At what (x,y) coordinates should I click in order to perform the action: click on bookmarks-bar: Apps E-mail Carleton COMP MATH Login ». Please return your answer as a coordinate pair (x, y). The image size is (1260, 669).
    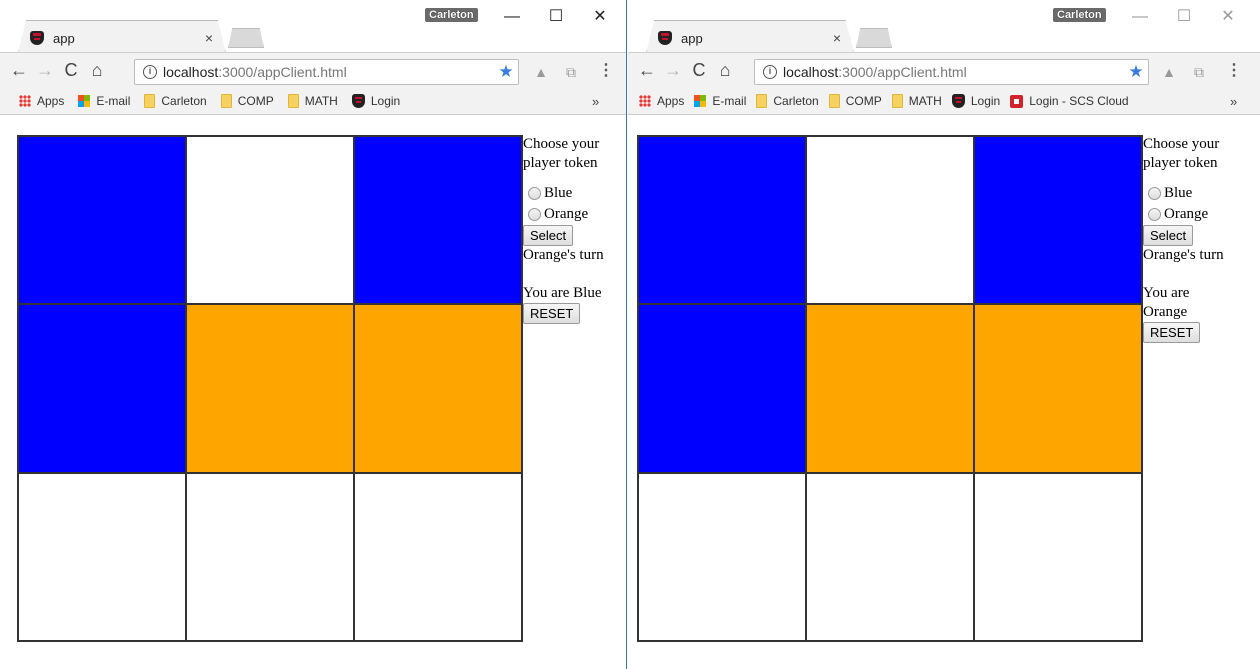
    Looking at the image, I should click on (313, 101).